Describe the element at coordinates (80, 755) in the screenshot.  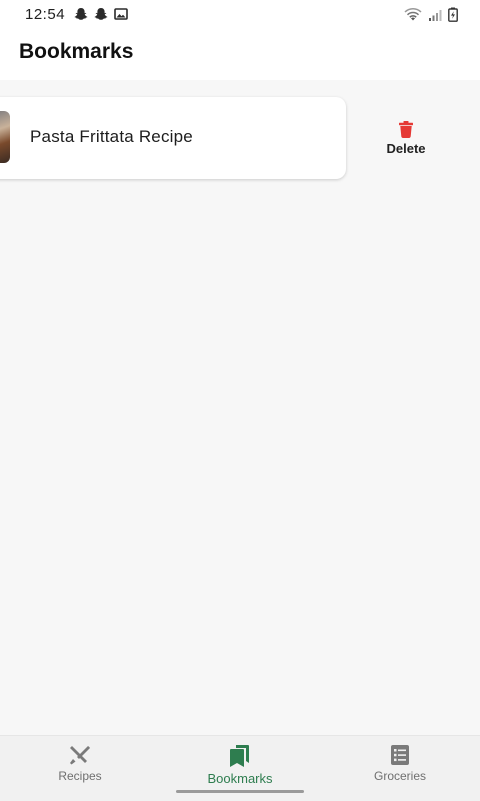
I see `utensils-icon` at that location.